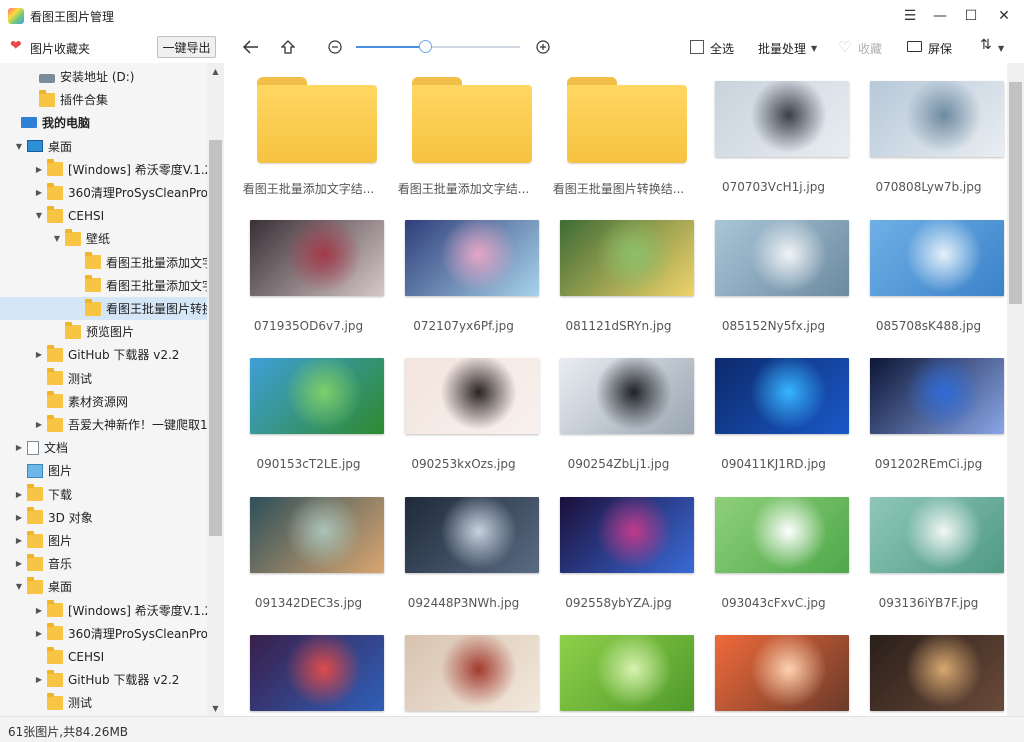 The width and height of the screenshot is (1024, 742). Describe the element at coordinates (103, 610) in the screenshot. I see `tree-item: ▶[Windows] 希沃零度V.1.2` at that location.